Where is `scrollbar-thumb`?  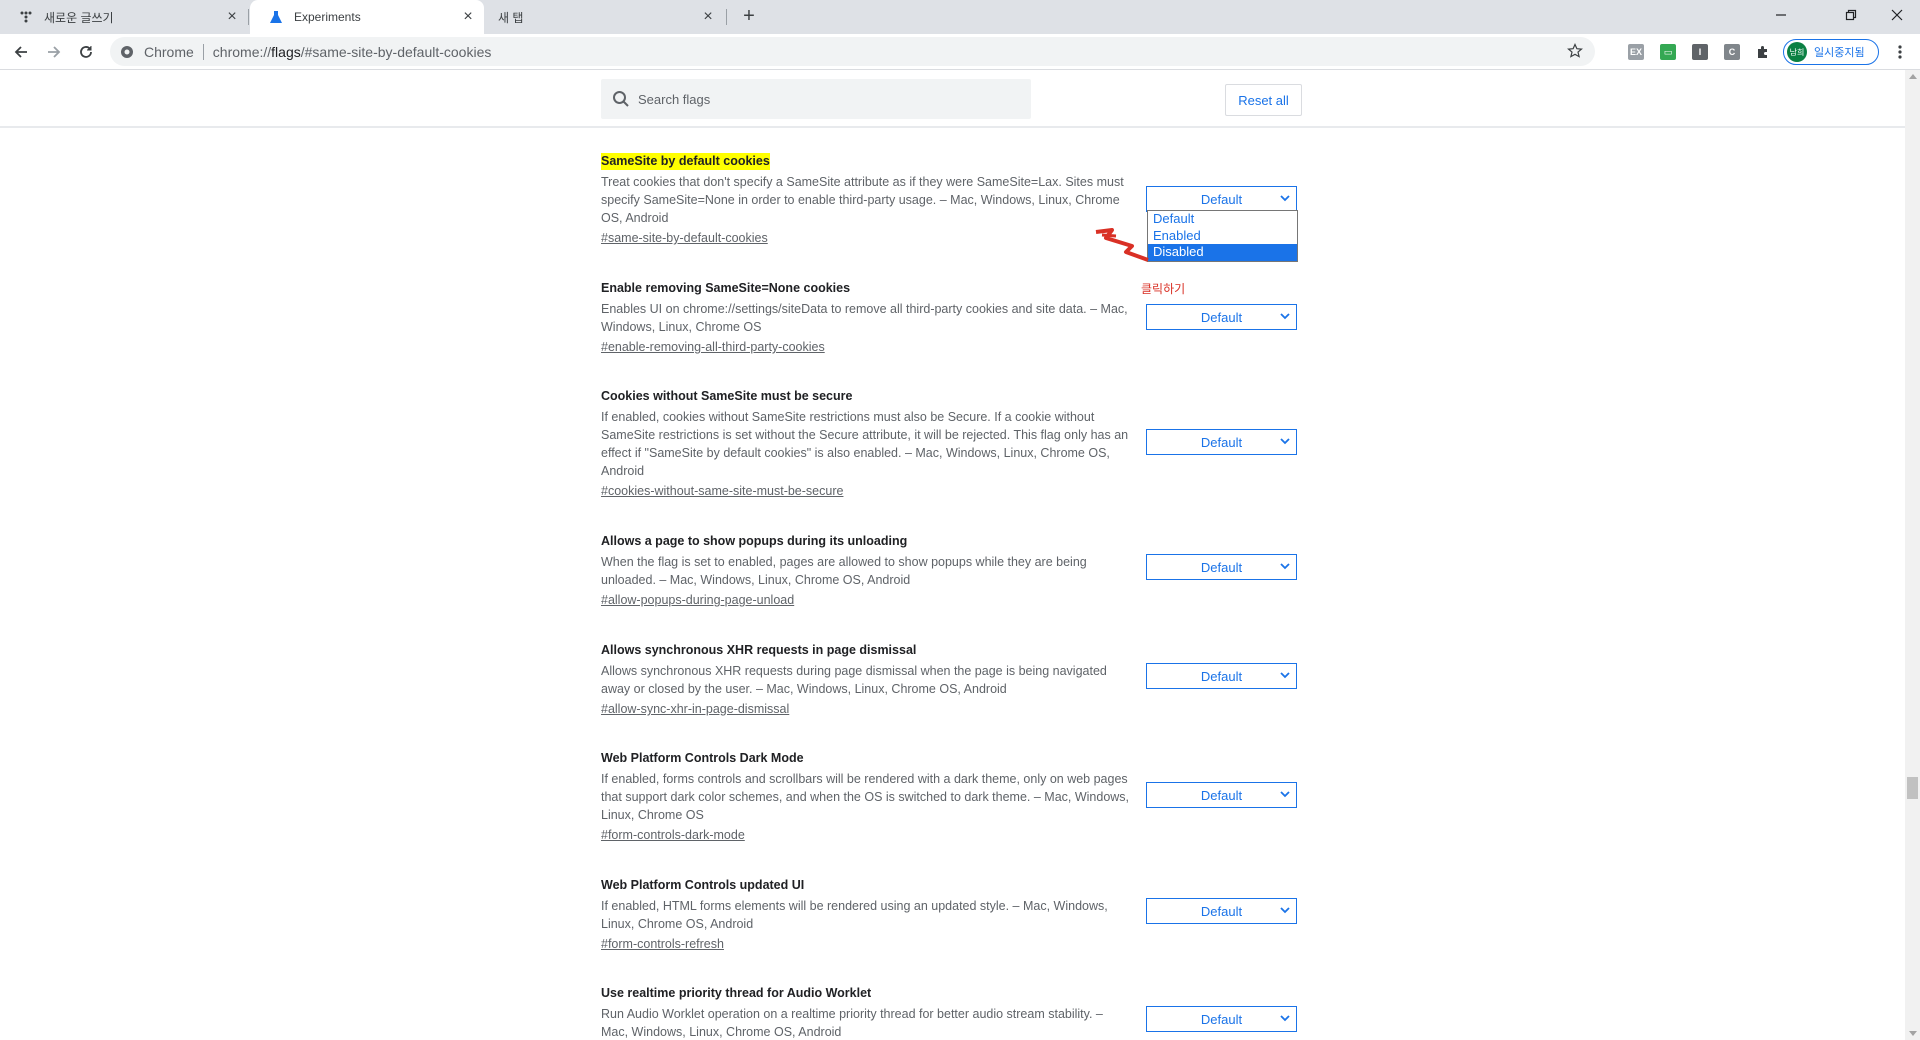 scrollbar-thumb is located at coordinates (1912, 788).